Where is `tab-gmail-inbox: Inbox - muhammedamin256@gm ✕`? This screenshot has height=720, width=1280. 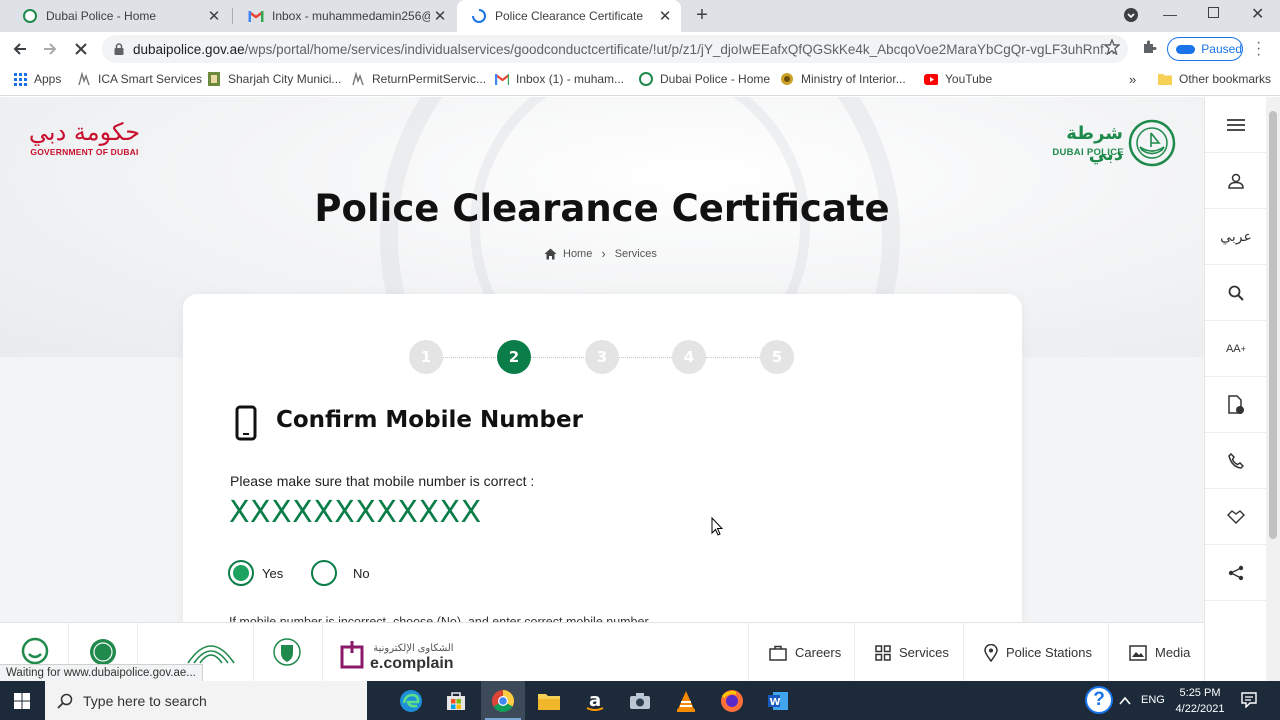
tab-gmail-inbox: Inbox - muhammedamin256@gm ✕ is located at coordinates (345, 16).